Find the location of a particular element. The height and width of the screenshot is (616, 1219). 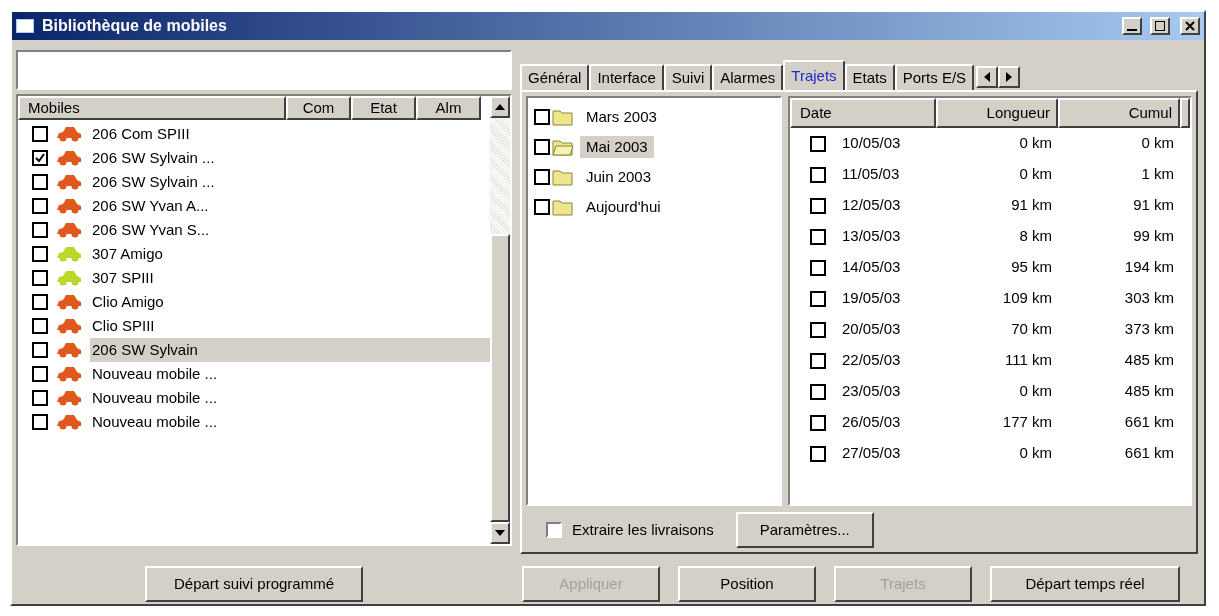

length-cell-text: 91 km is located at coordinates (1031, 205).